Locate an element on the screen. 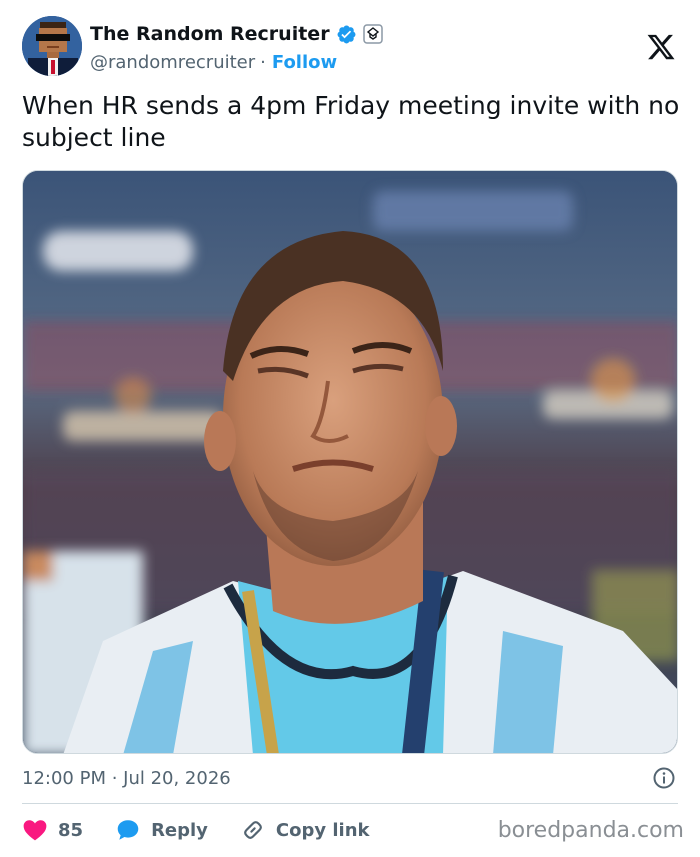 This screenshot has width=700, height=857. reply-label: Reply is located at coordinates (179, 830).